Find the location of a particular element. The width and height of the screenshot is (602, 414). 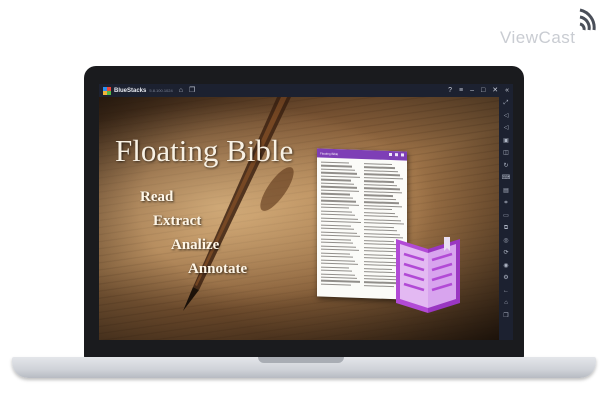

keyboard-icon: ⌨ is located at coordinates (506, 178).